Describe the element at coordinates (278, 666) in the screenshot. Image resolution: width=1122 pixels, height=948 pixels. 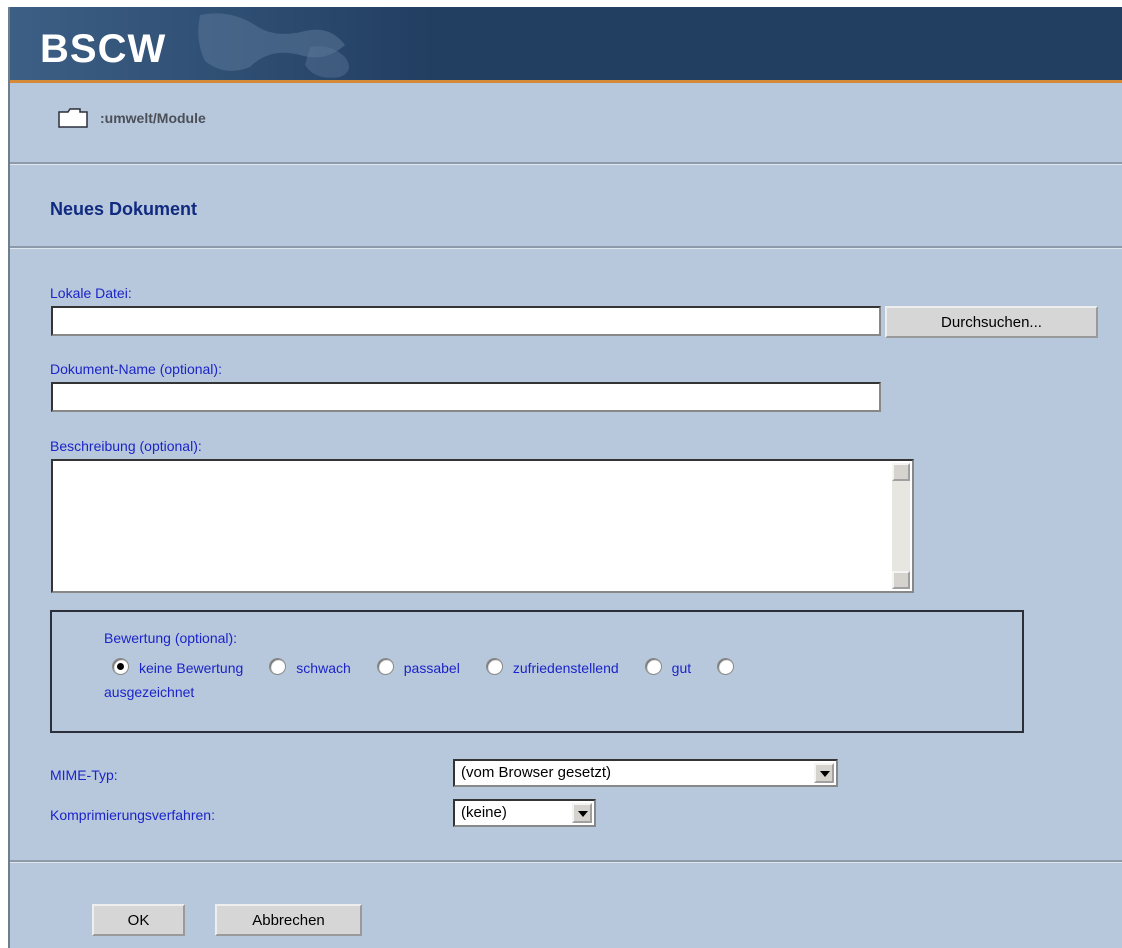
I see `rating-radio-schwach` at that location.